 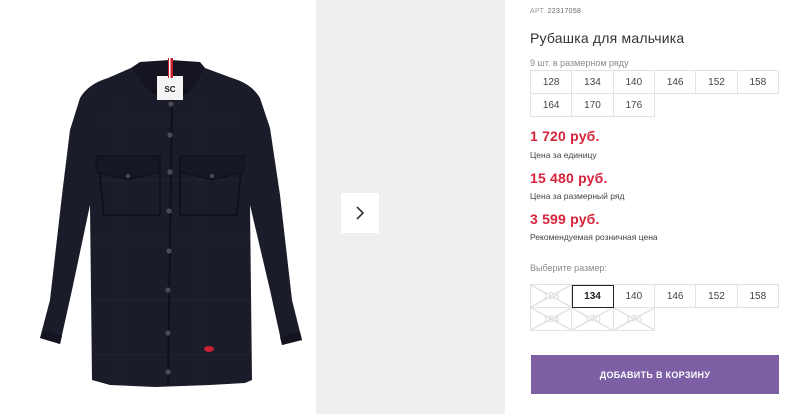 What do you see at coordinates (634, 82) in the screenshot?
I see `pack-size-cell: 140` at bounding box center [634, 82].